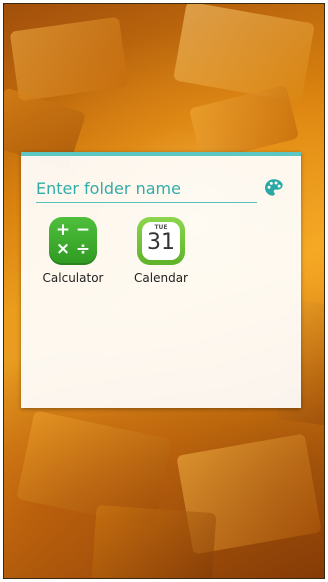 This screenshot has width=328, height=582. Describe the element at coordinates (63, 230) in the screenshot. I see `calculator-symbol: +` at that location.